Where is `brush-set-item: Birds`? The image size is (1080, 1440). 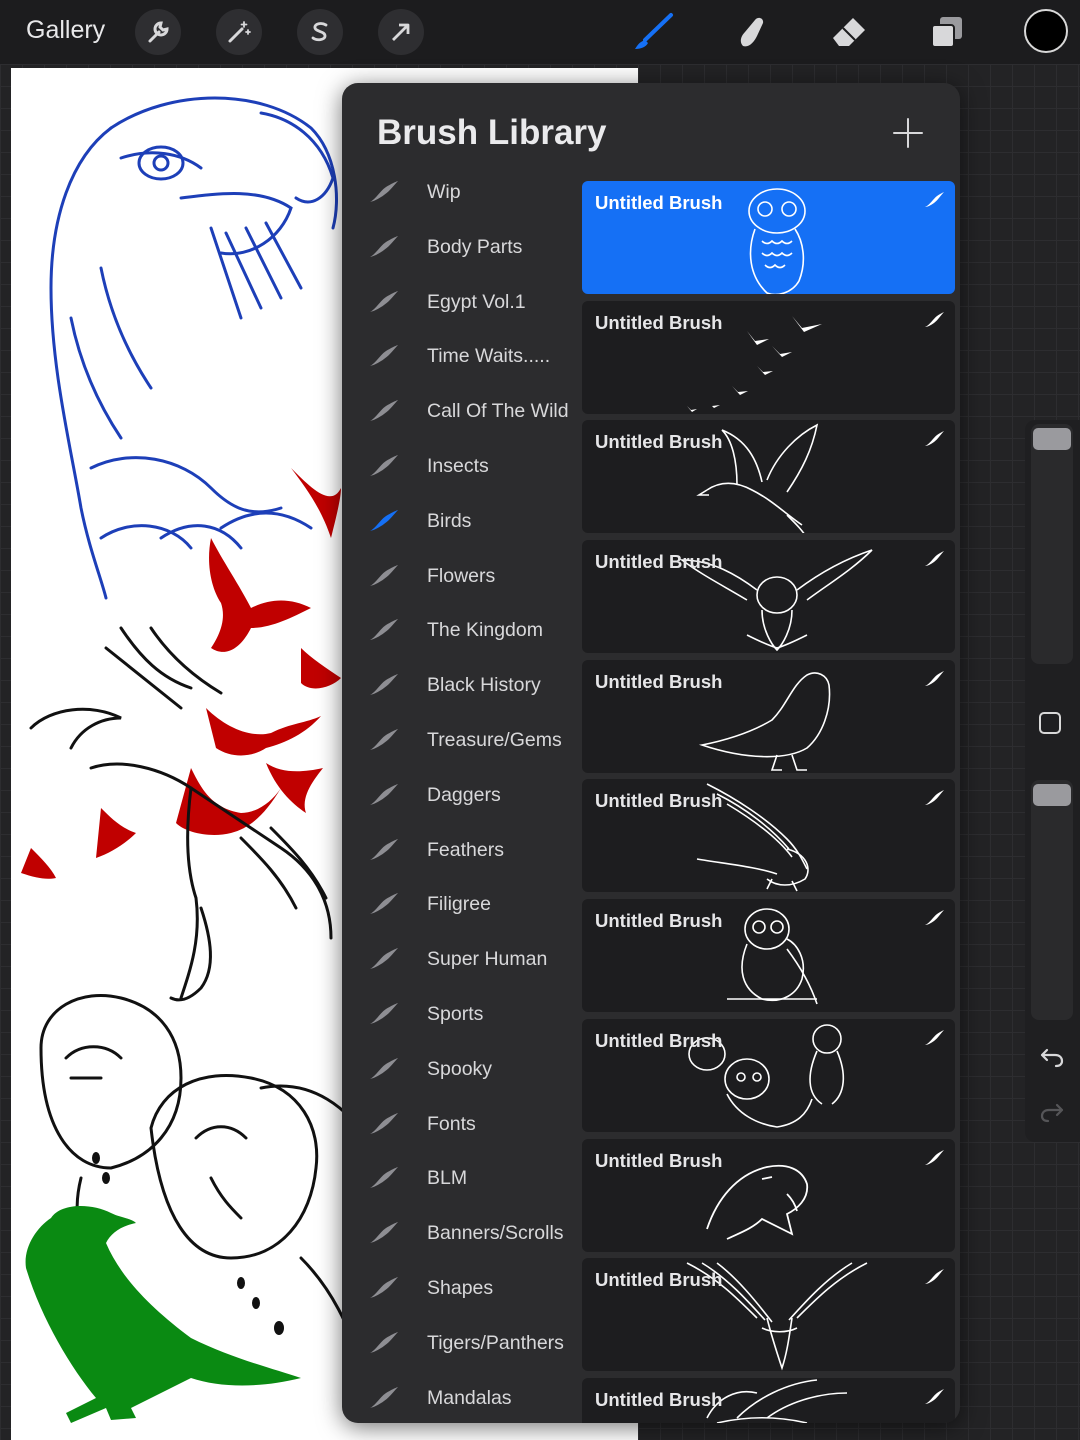 brush-set-item: Birds is located at coordinates (462, 522).